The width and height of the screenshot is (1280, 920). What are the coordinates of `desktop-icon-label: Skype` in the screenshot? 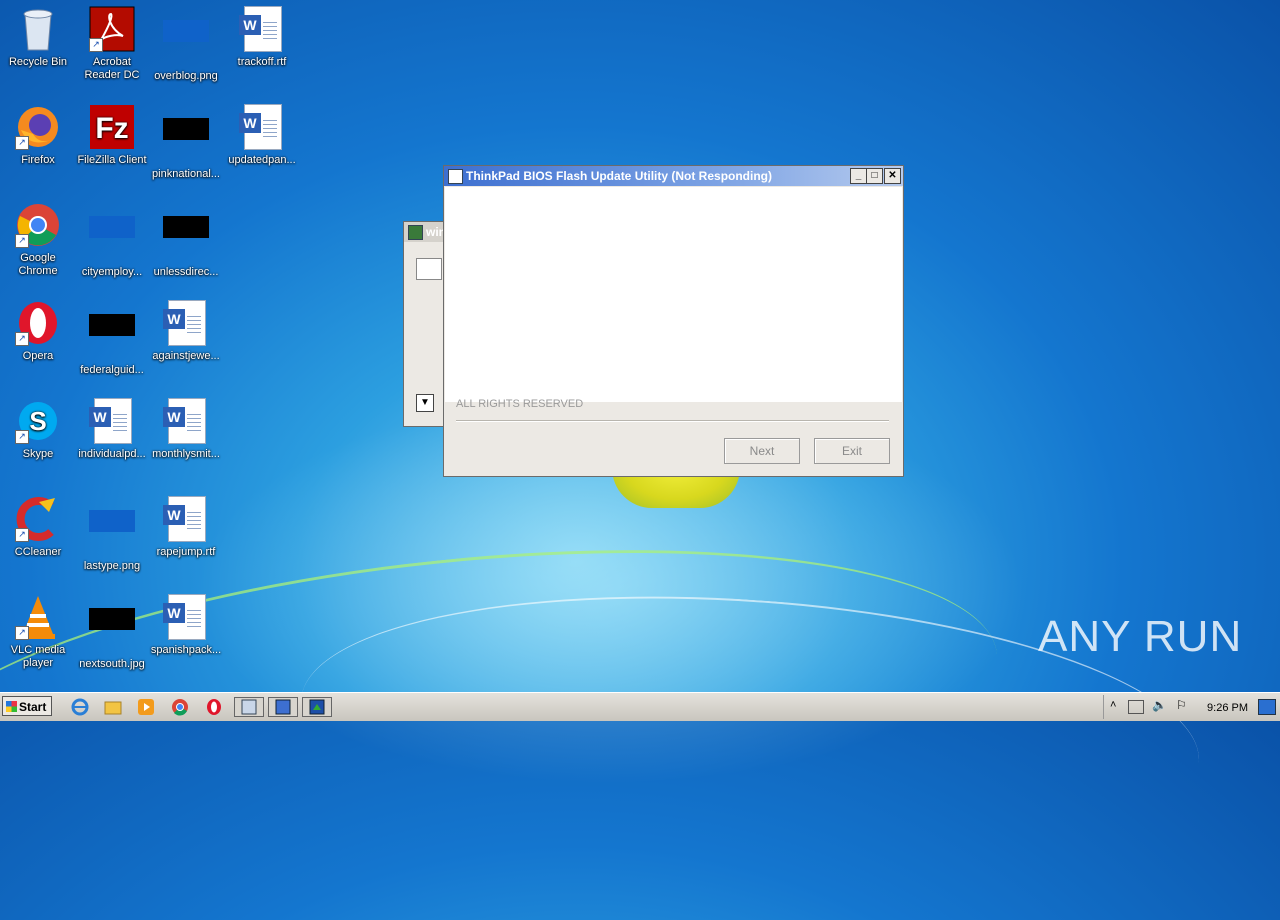 It's located at (38, 454).